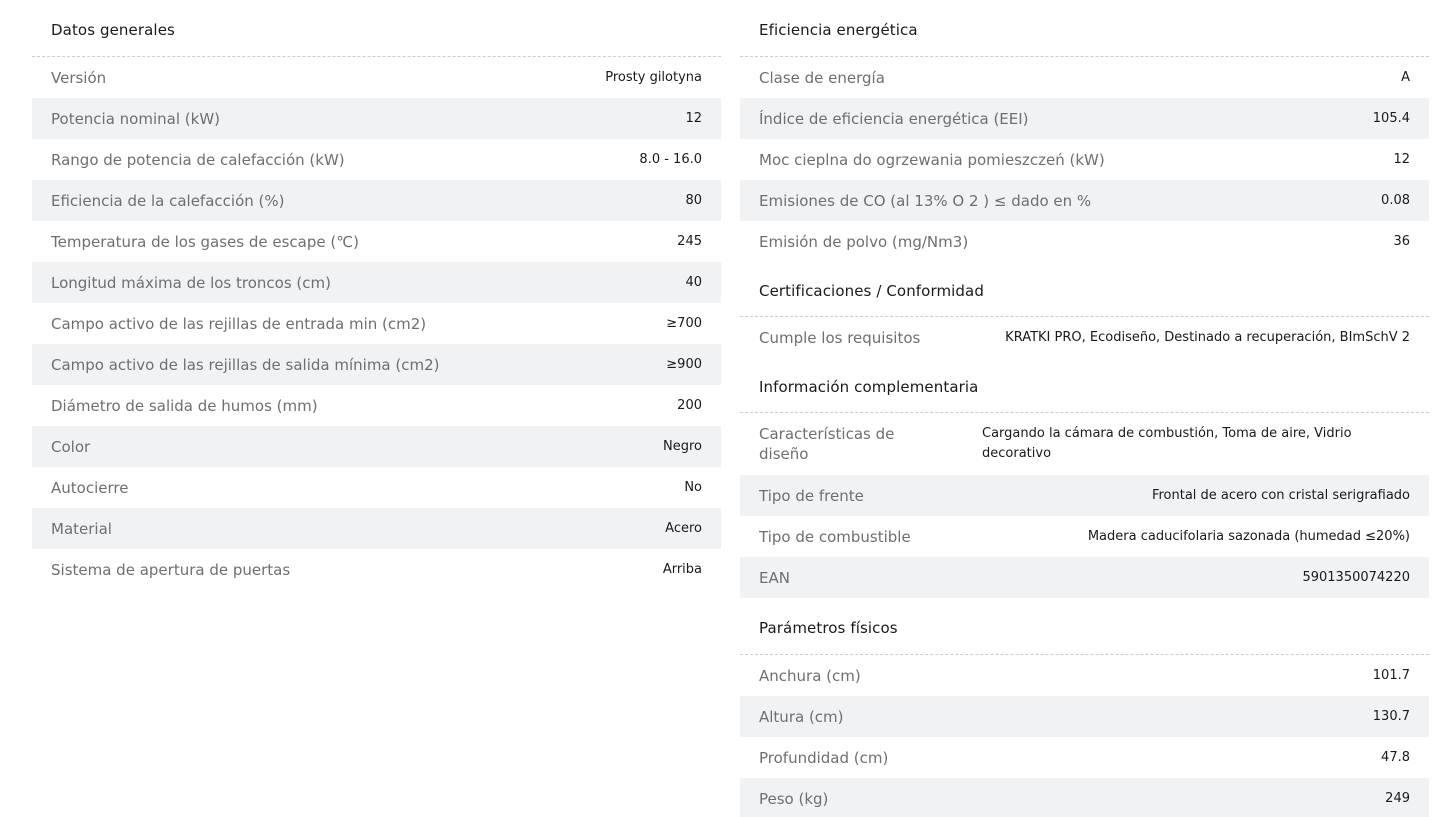 The height and width of the screenshot is (817, 1445). Describe the element at coordinates (1084, 577) in the screenshot. I see `spec-row-ean: EAN 5901350074220` at that location.